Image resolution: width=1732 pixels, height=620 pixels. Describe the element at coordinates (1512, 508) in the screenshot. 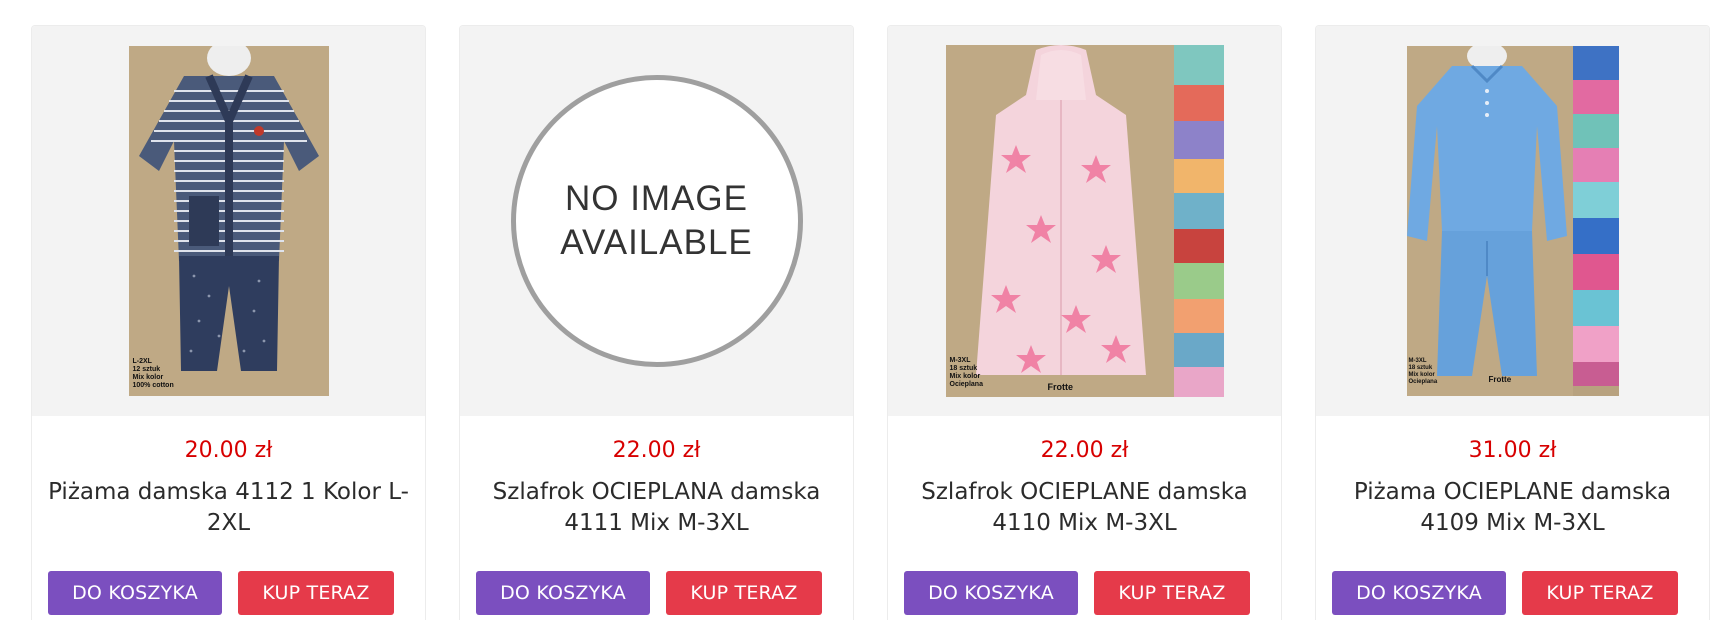

I see `product-title: Piżama OCIEPLANE damska 4109 Mix M-3XL` at that location.